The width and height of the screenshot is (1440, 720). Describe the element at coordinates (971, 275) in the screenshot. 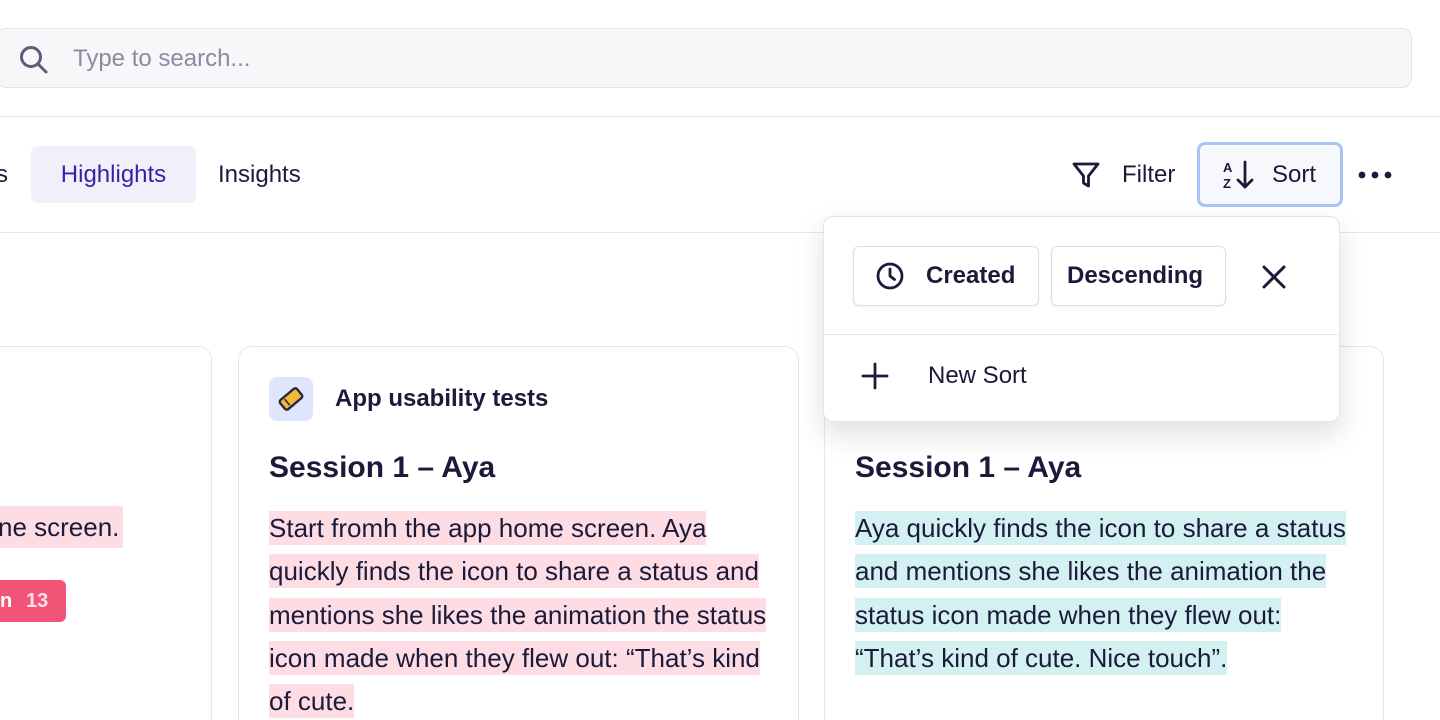

I see `sort-field-label: Created` at that location.